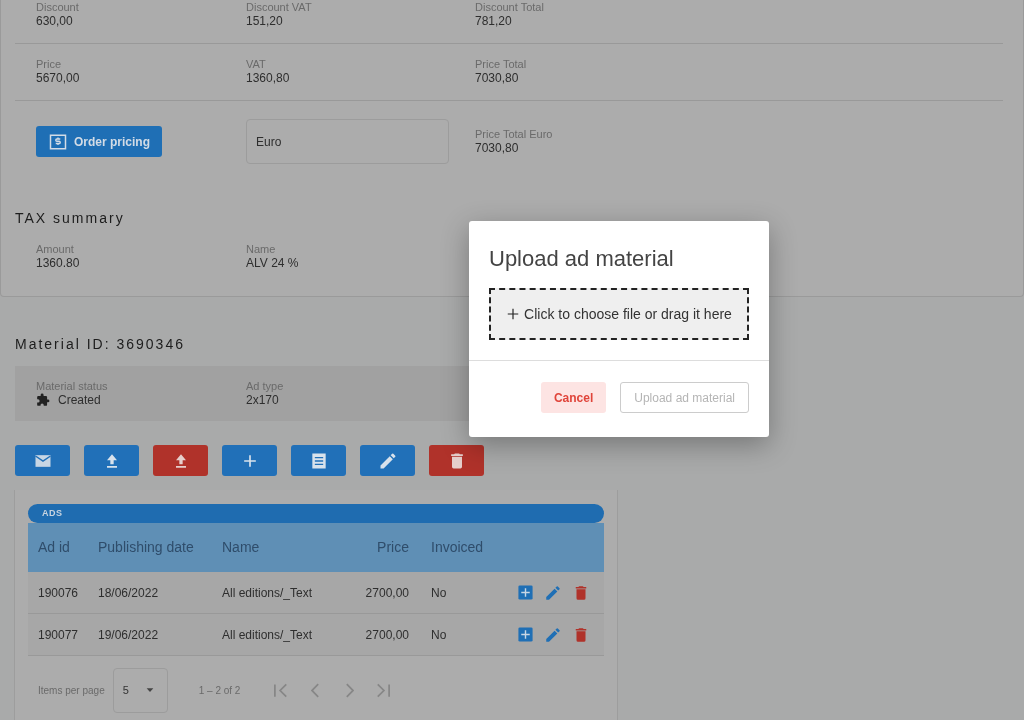 The width and height of the screenshot is (1024, 720). Describe the element at coordinates (140, 690) in the screenshot. I see `page-size-select: 5` at that location.